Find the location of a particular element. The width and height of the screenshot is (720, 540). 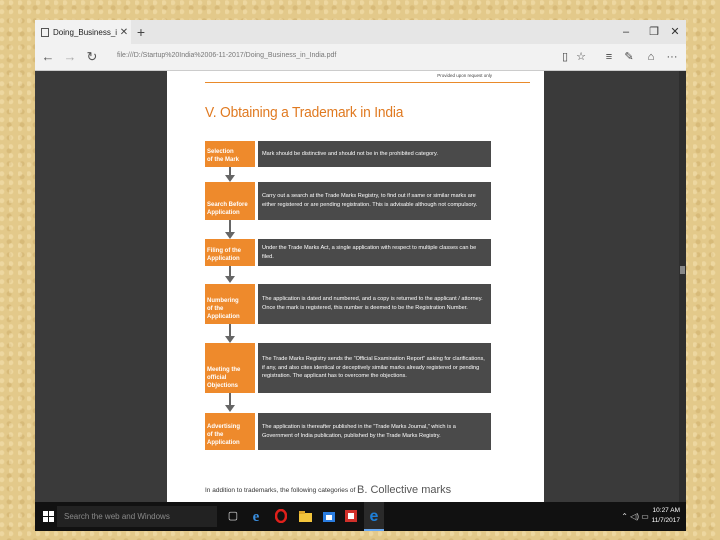

tab-bar: Doing_Business_in_India ✕ + – ❐ ✕ is located at coordinates (360, 32).